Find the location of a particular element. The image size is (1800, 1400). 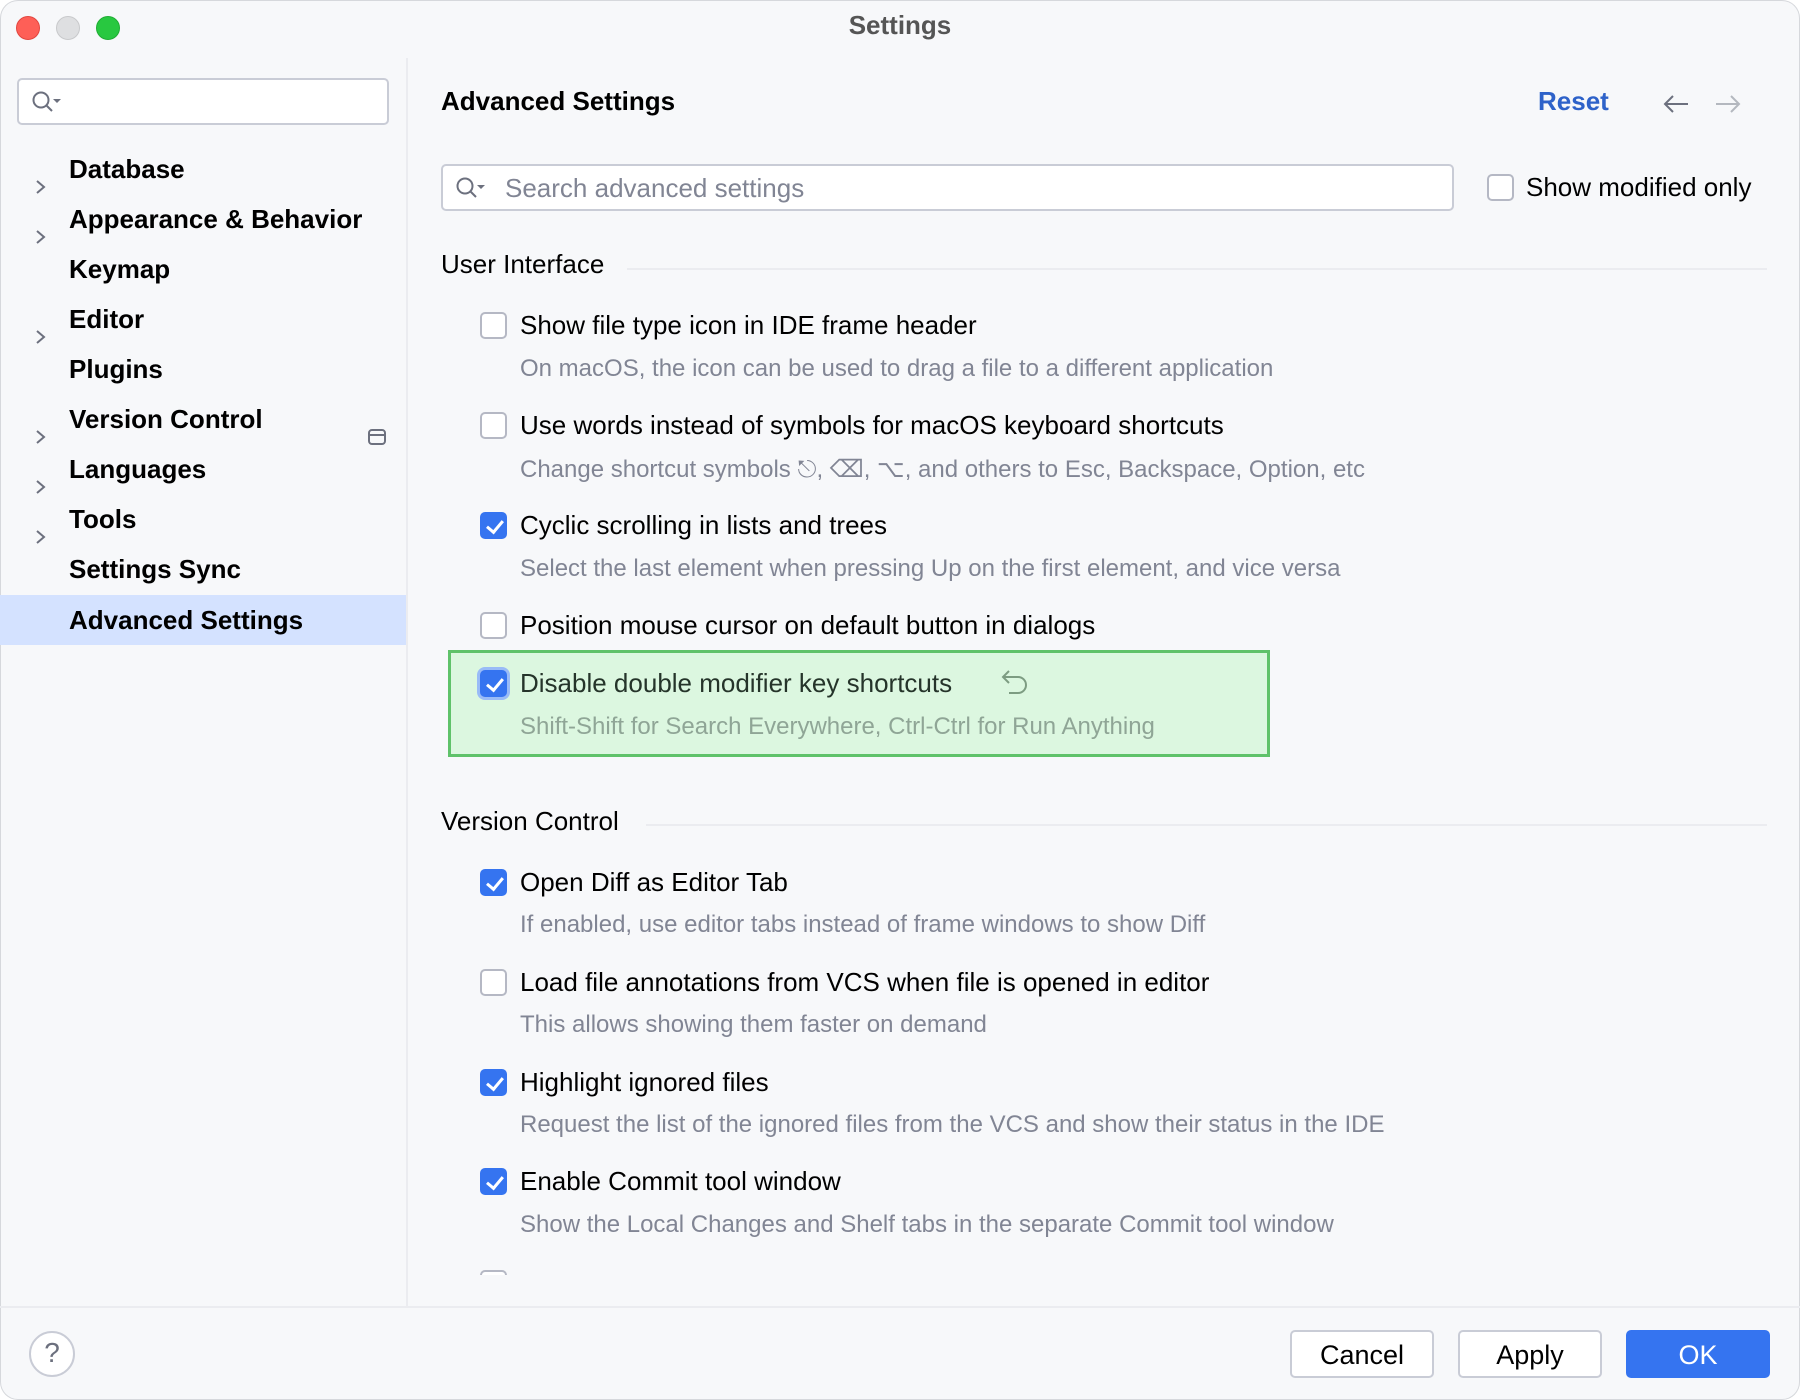

scroll-clipped-row is located at coordinates (1104, 1268).